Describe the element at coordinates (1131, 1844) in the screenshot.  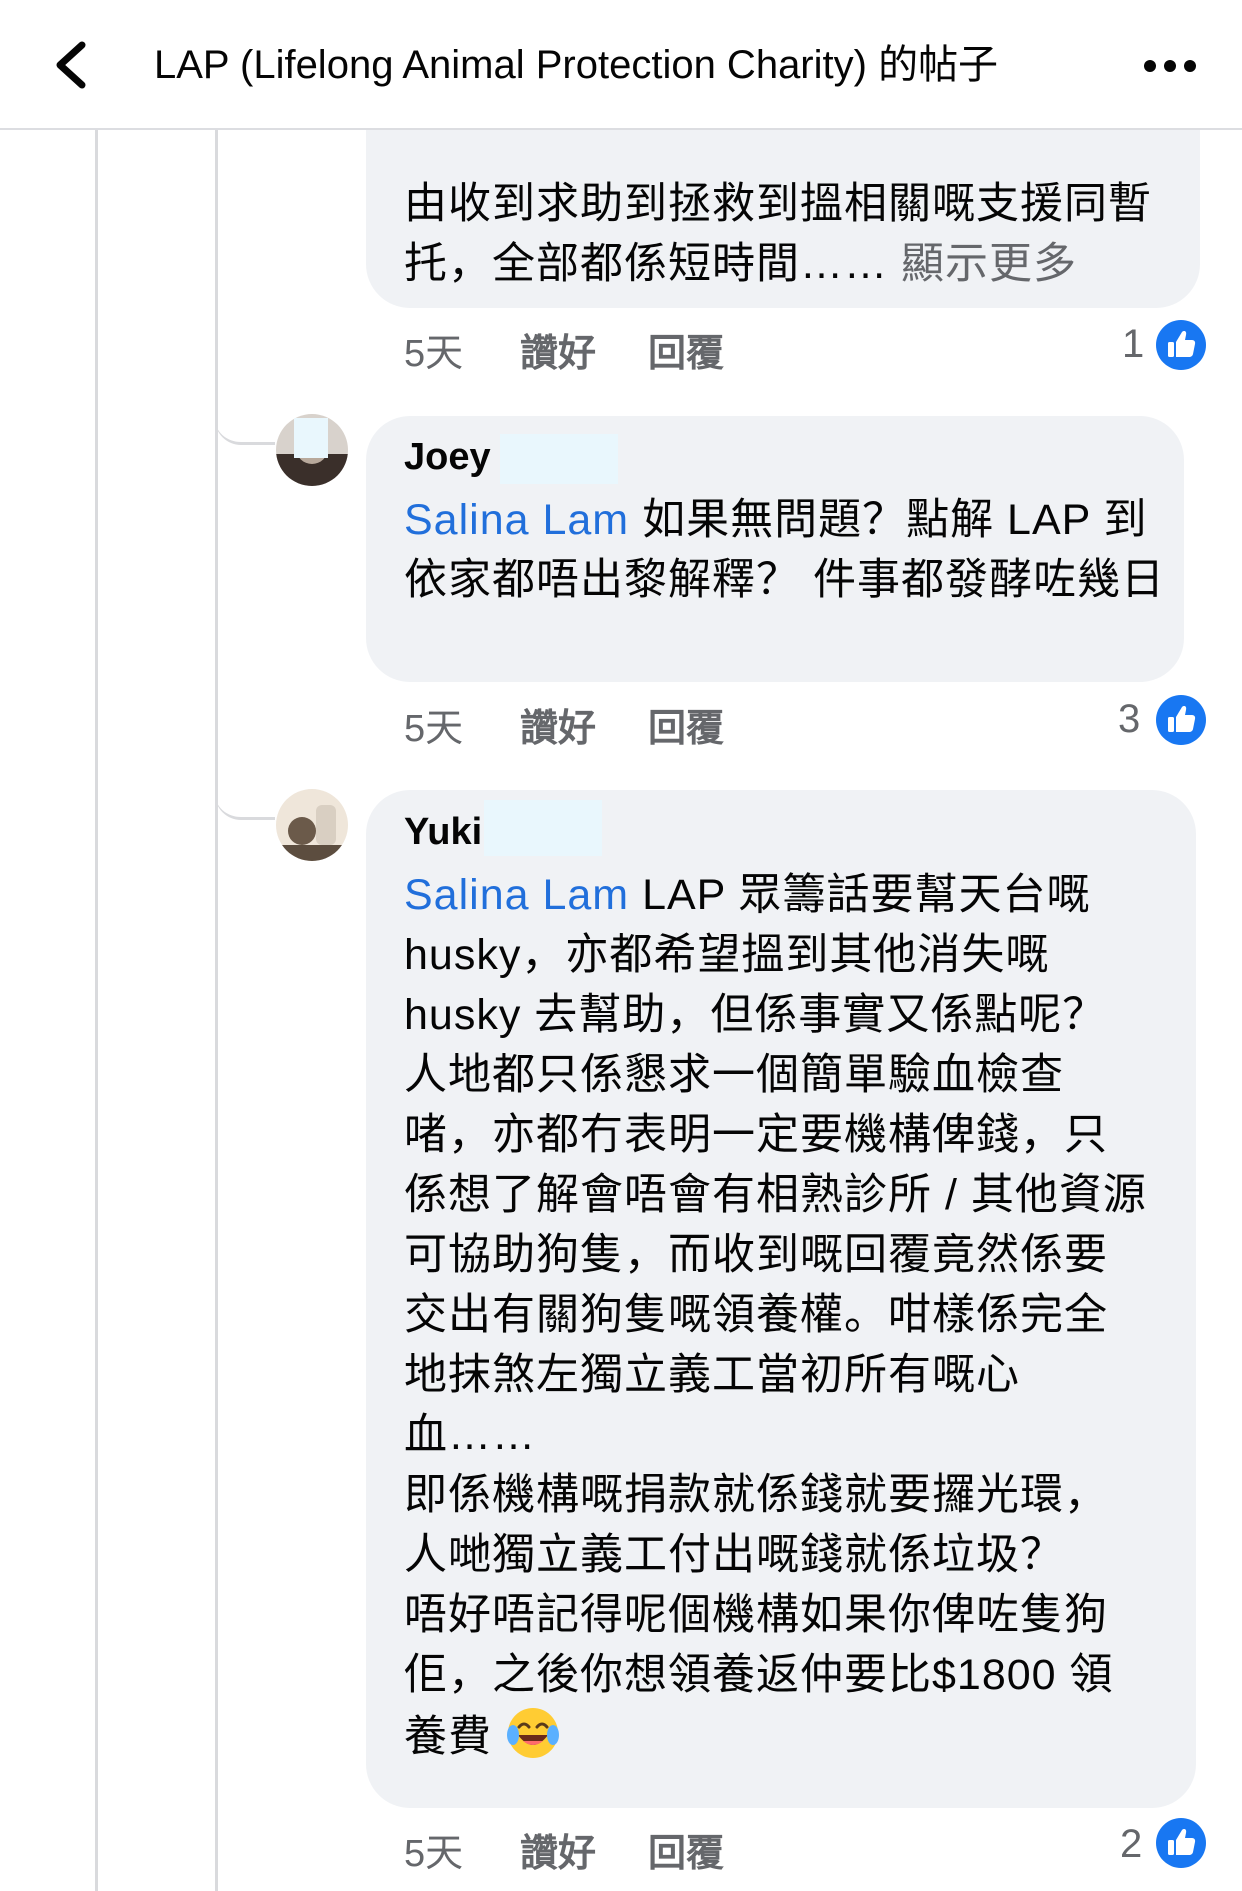
I see `like-count: 2` at that location.